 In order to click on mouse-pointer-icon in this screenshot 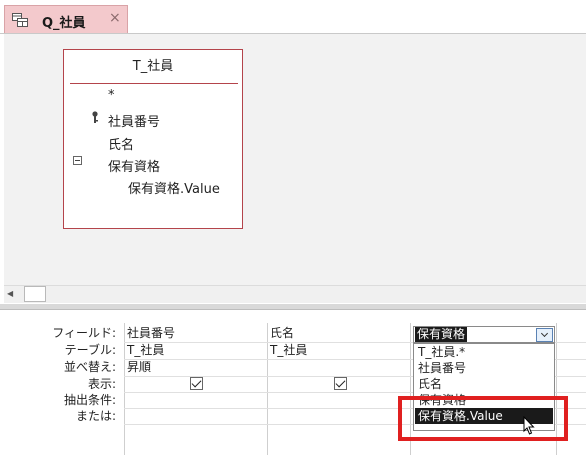, I will do `click(529, 425)`.